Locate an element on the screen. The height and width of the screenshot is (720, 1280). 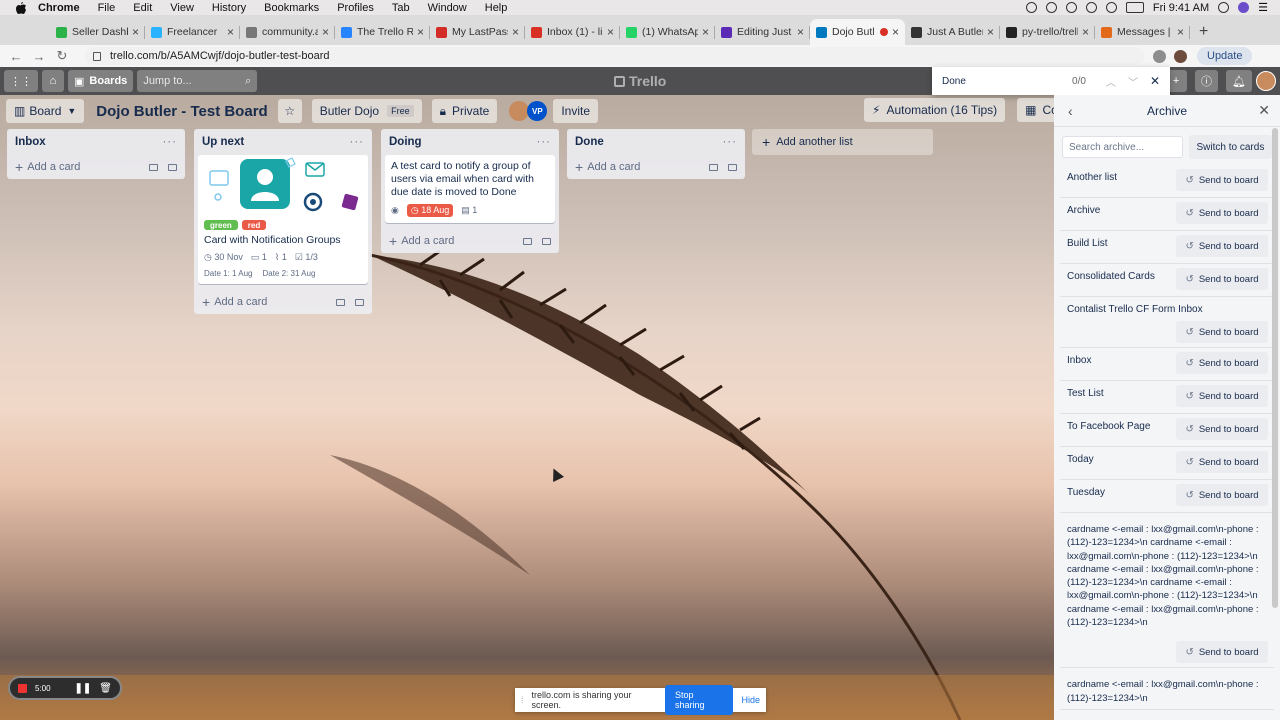
back-chevron-icon: ‹ is located at coordinates (1070, 111).